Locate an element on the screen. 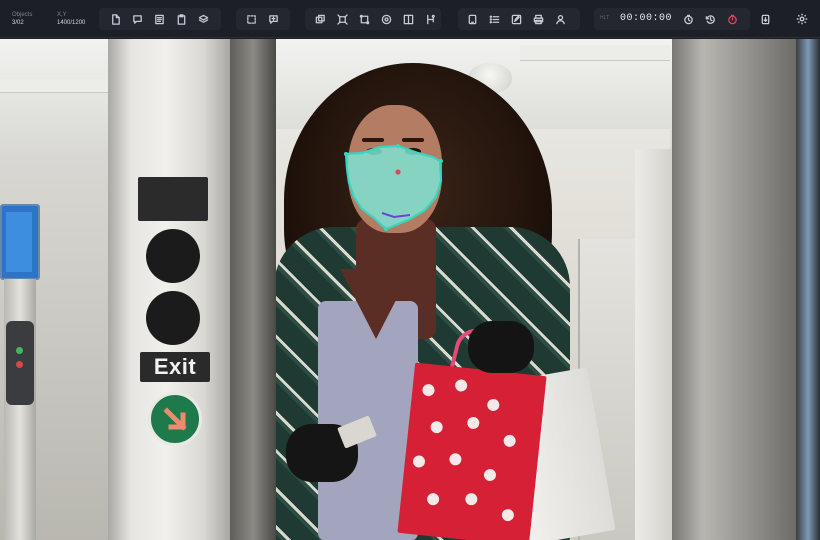  objects-label: Objects is located at coordinates (22, 15).